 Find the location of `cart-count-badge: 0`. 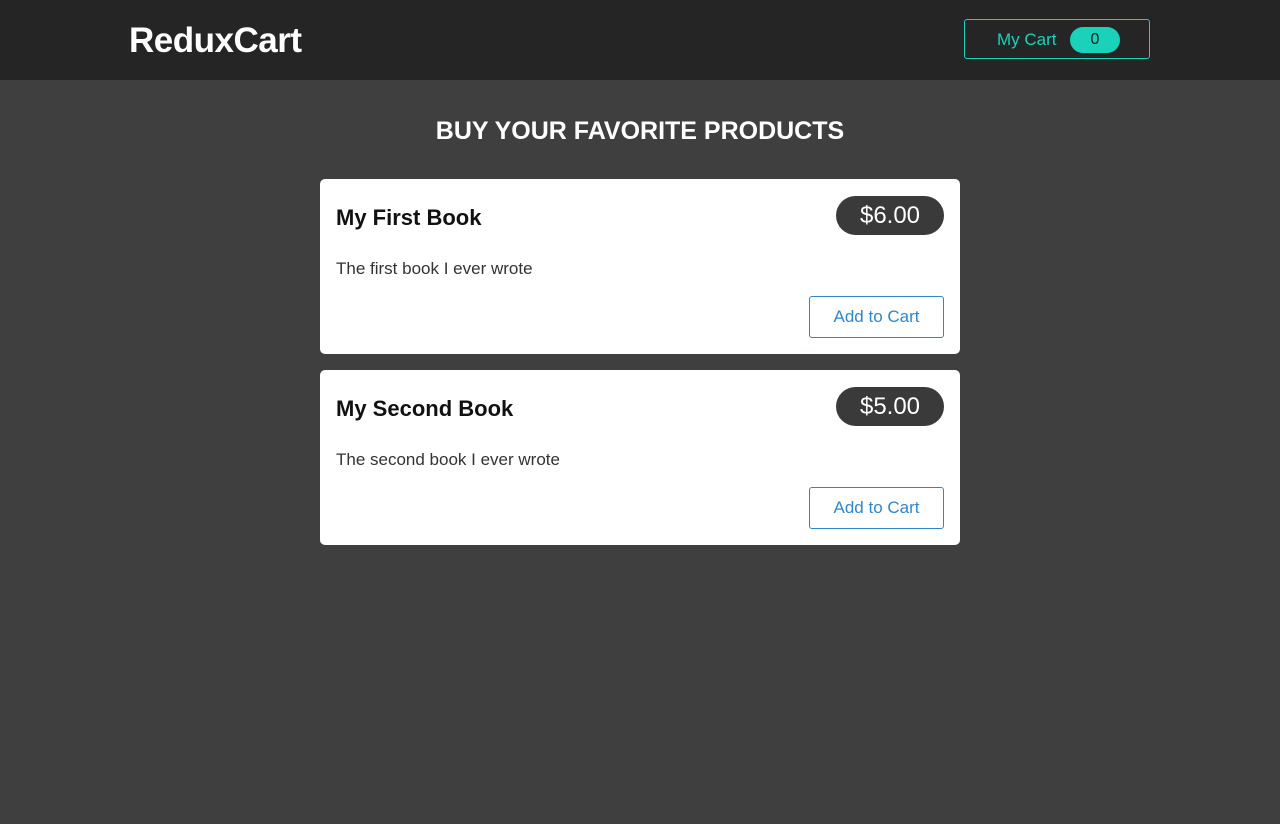

cart-count-badge: 0 is located at coordinates (1095, 40).